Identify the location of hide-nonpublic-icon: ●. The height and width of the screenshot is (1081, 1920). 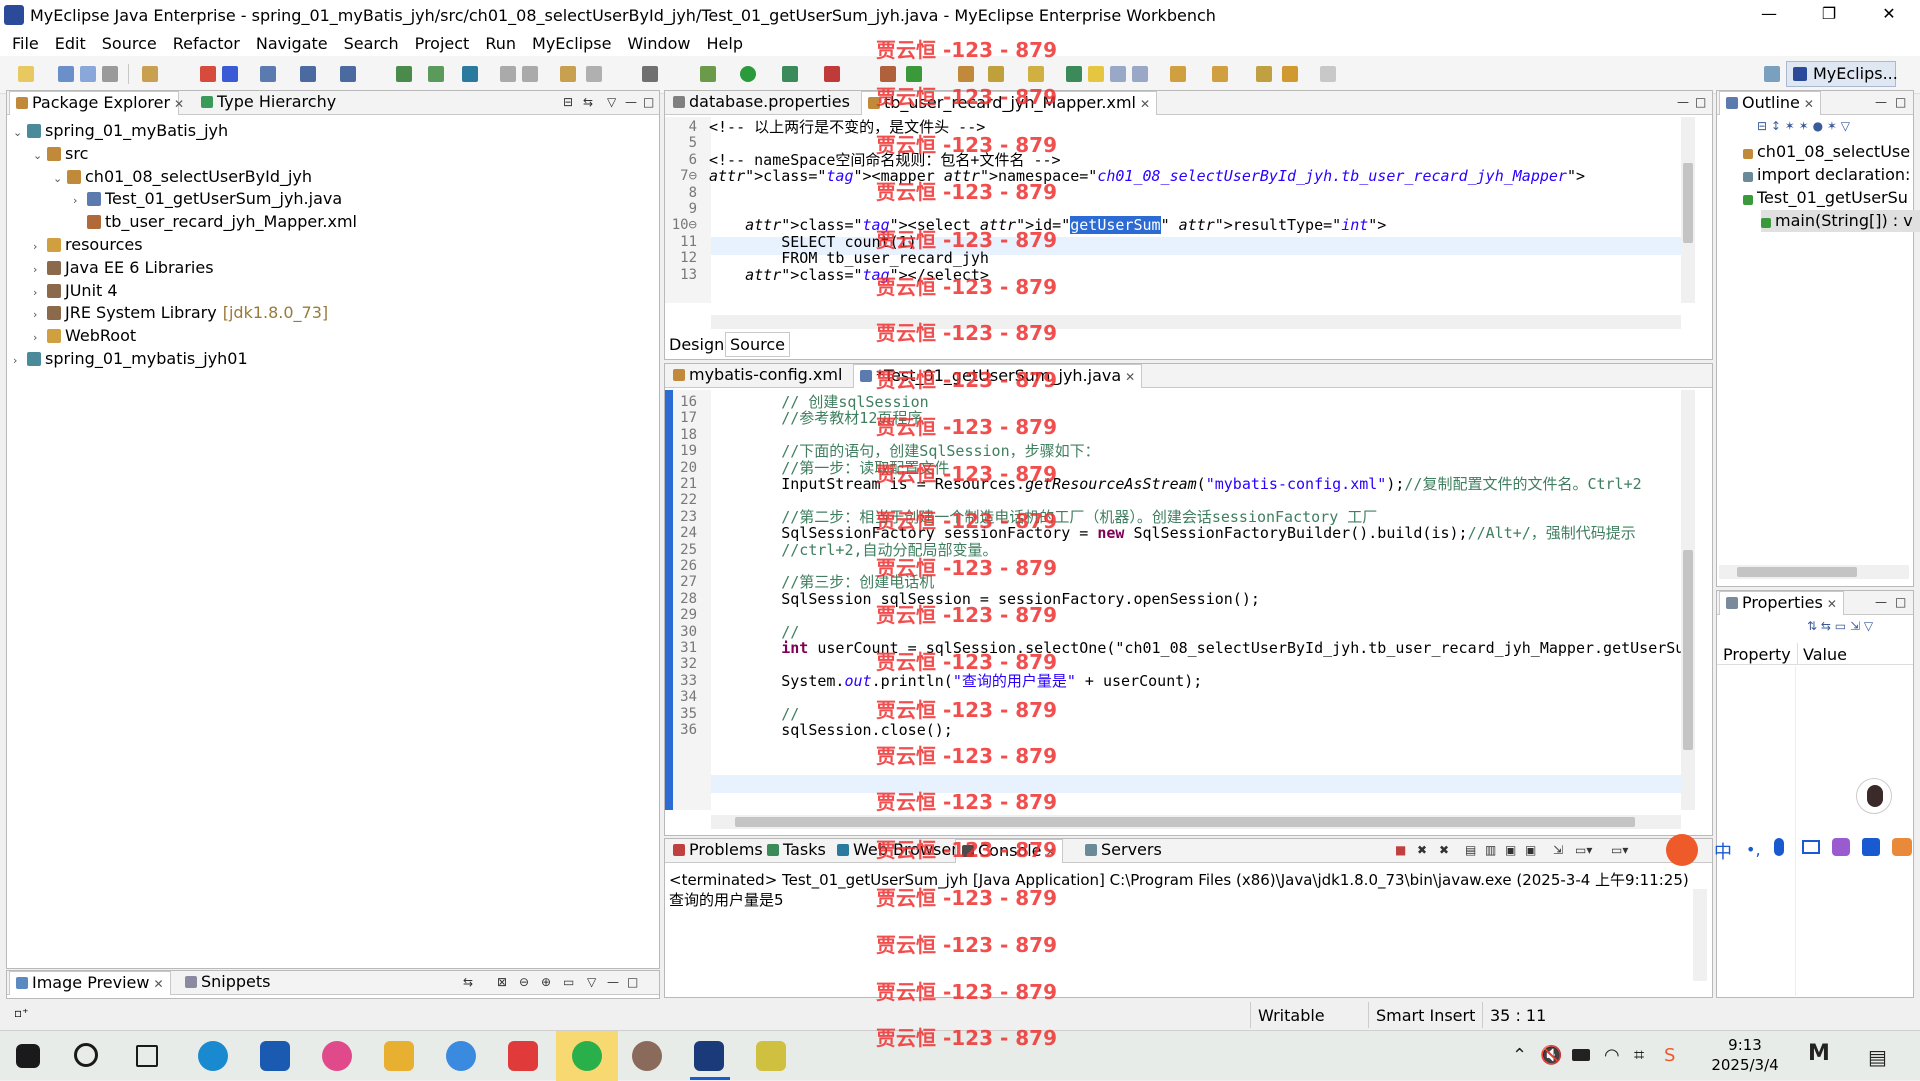
(1818, 126).